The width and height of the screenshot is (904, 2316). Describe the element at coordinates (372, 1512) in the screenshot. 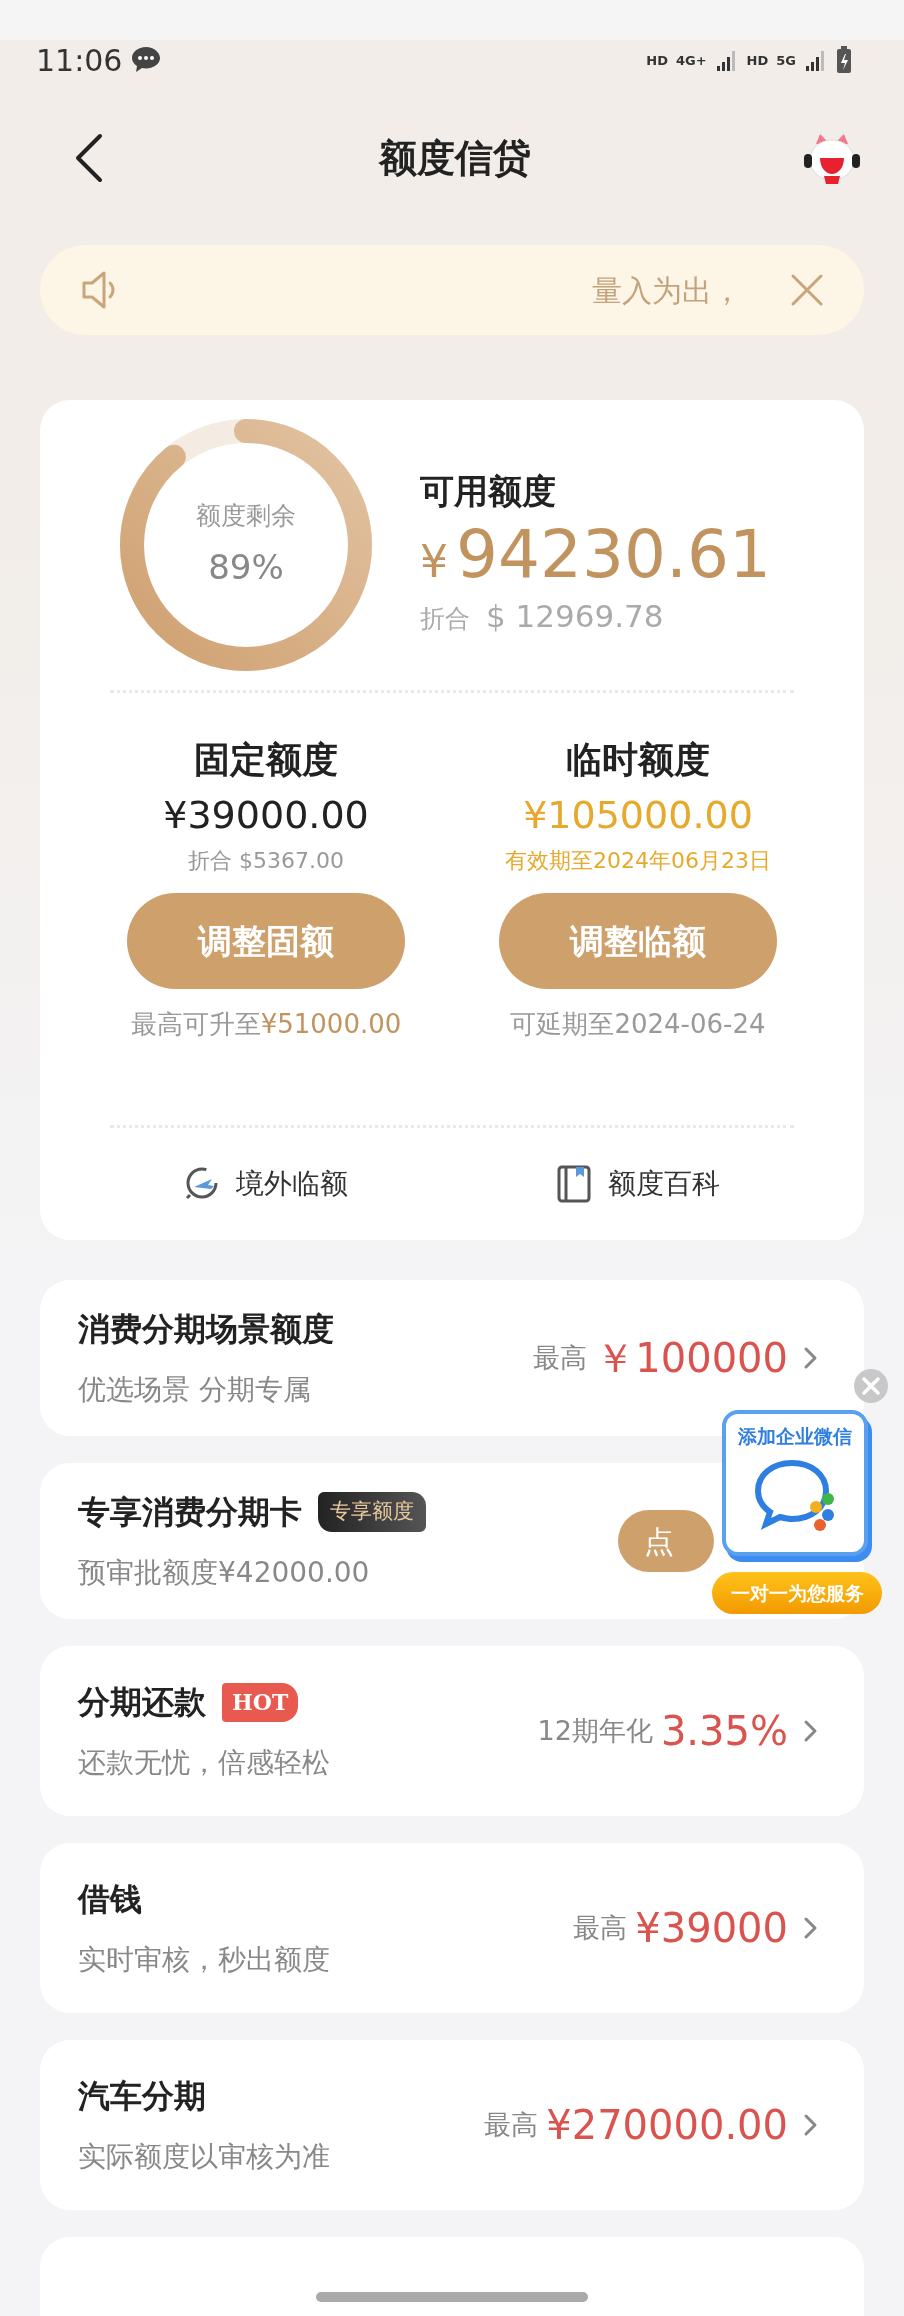

I see `product-tag: 专享额度` at that location.